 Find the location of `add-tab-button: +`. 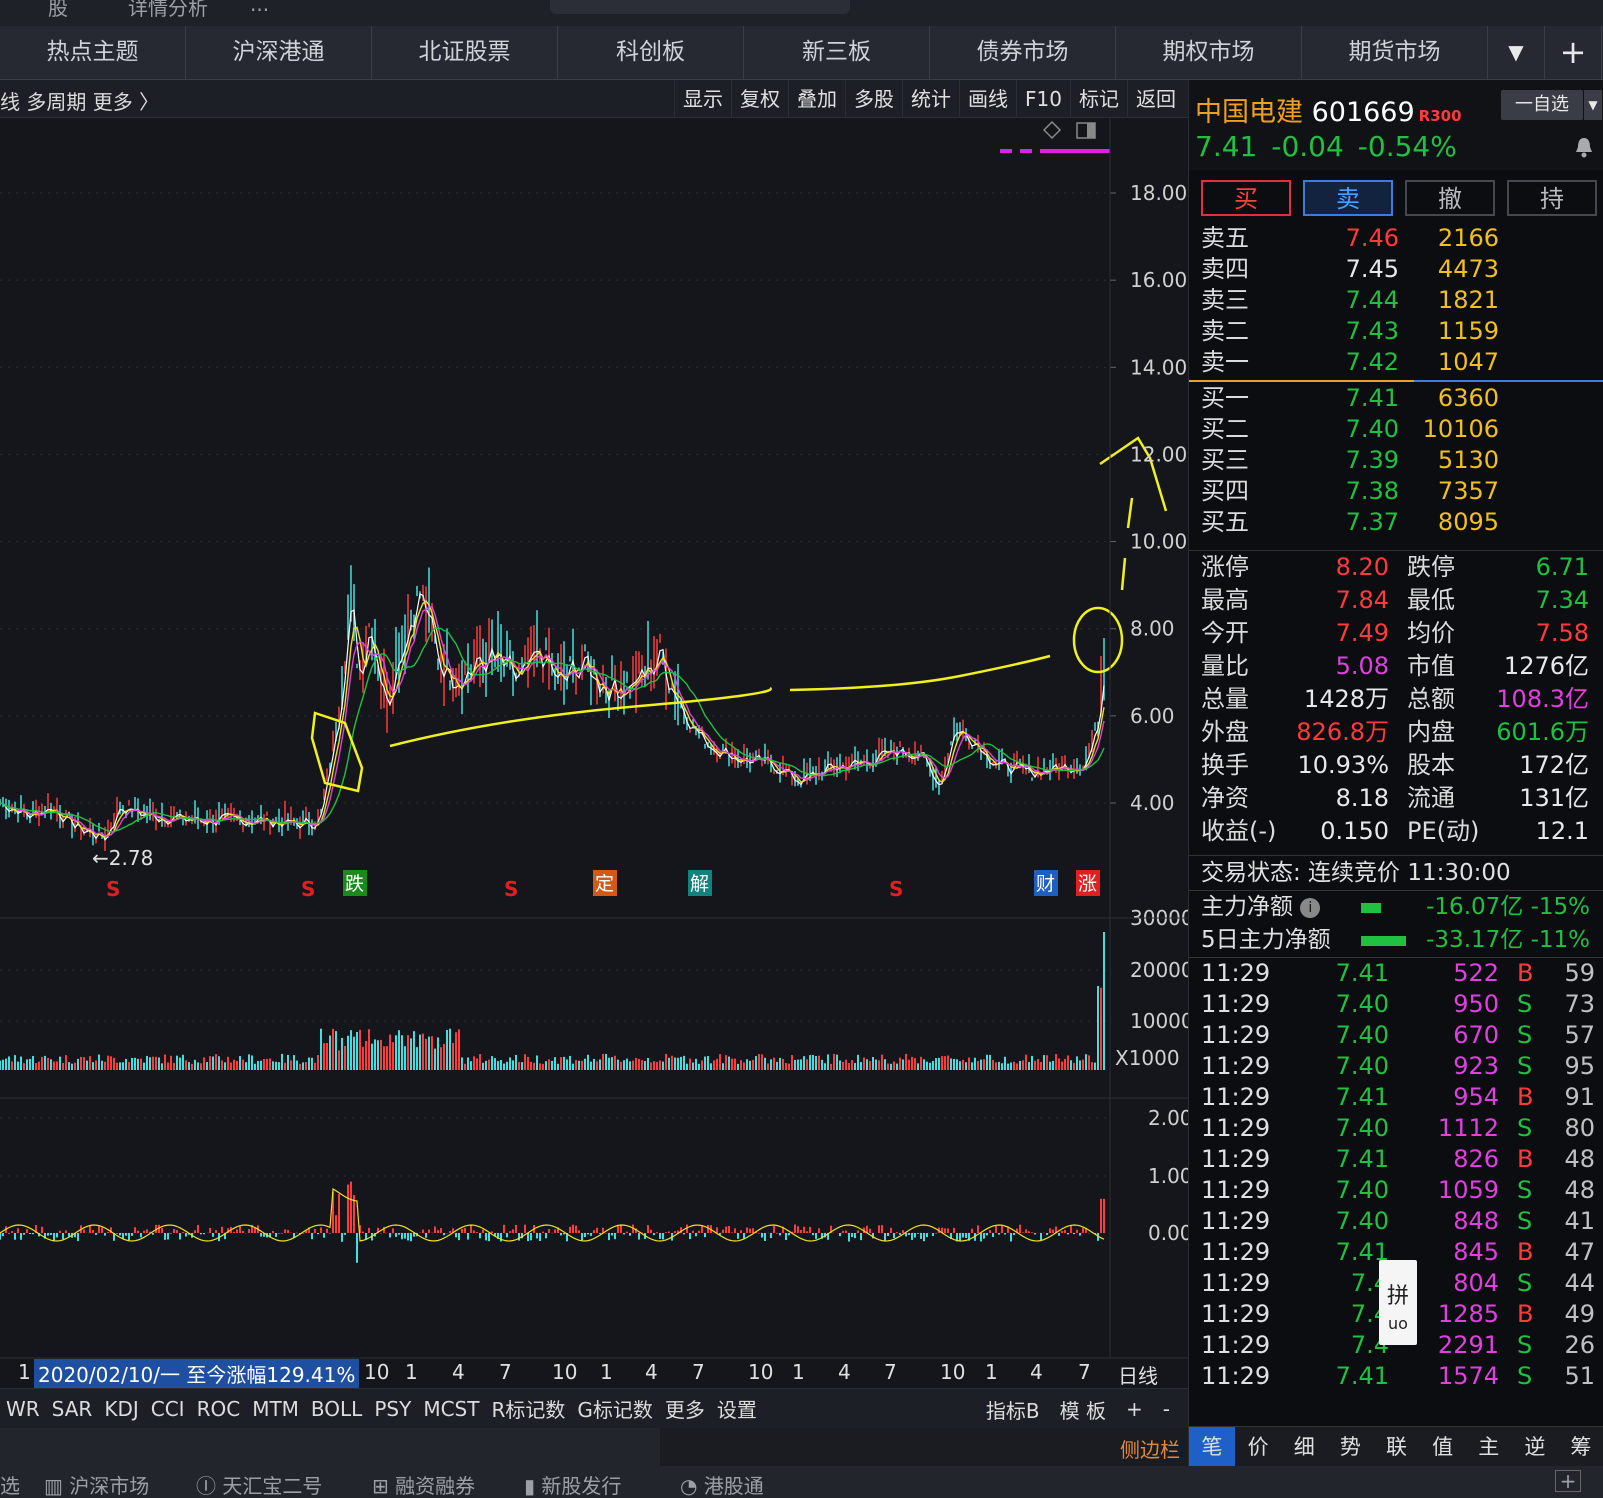

add-tab-button: + is located at coordinates (1573, 53).